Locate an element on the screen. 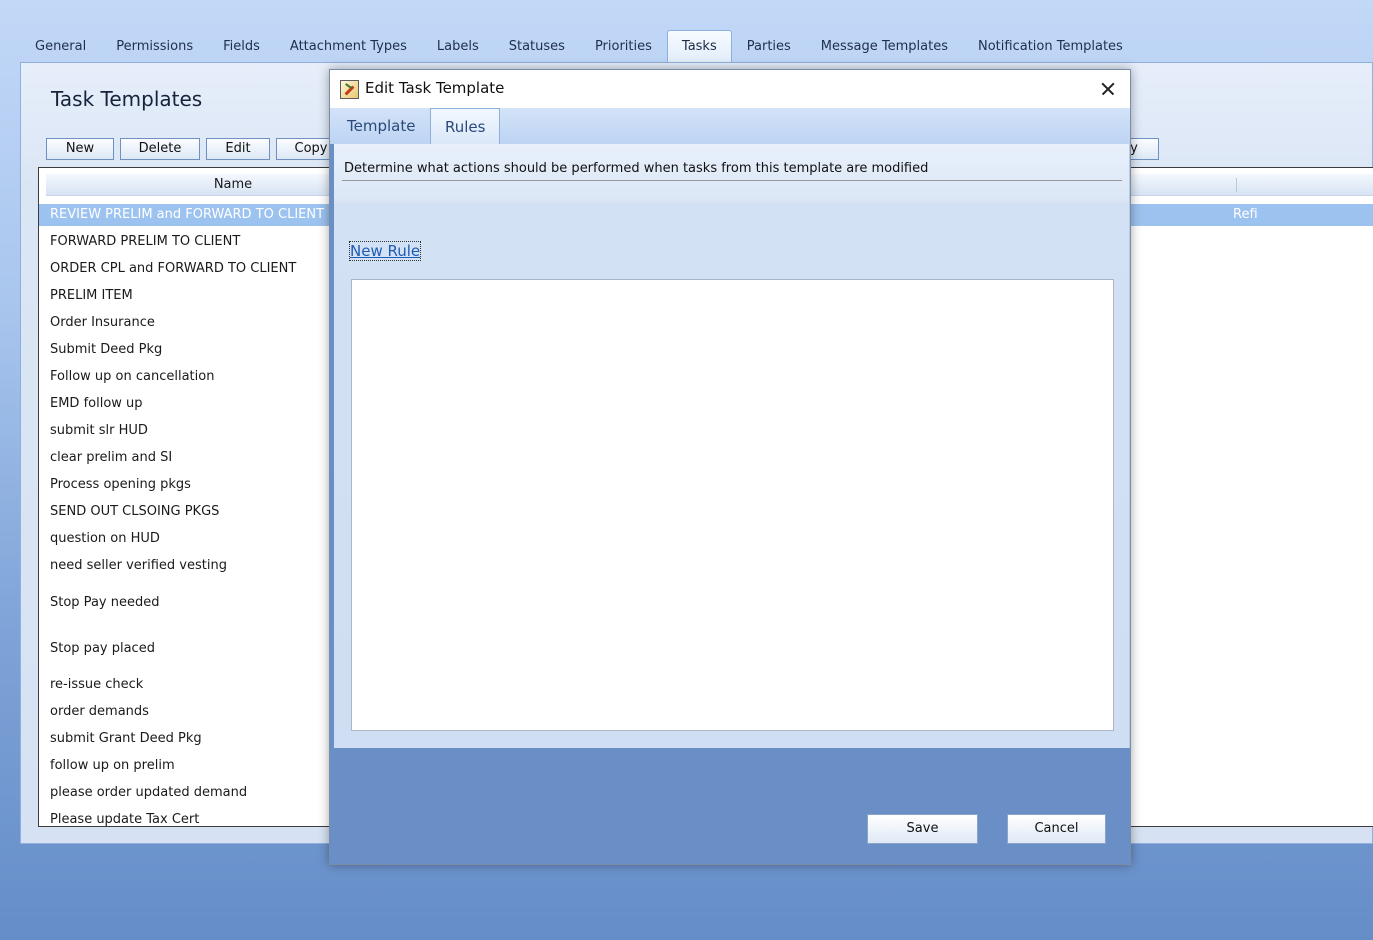 Image resolution: width=1373 pixels, height=940 pixels. page-title: Task Templates is located at coordinates (127, 99).